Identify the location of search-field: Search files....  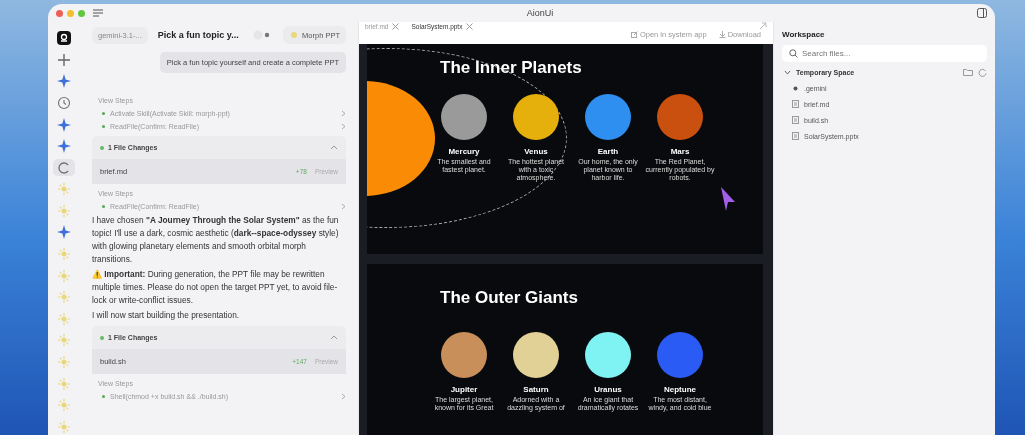
(884, 53).